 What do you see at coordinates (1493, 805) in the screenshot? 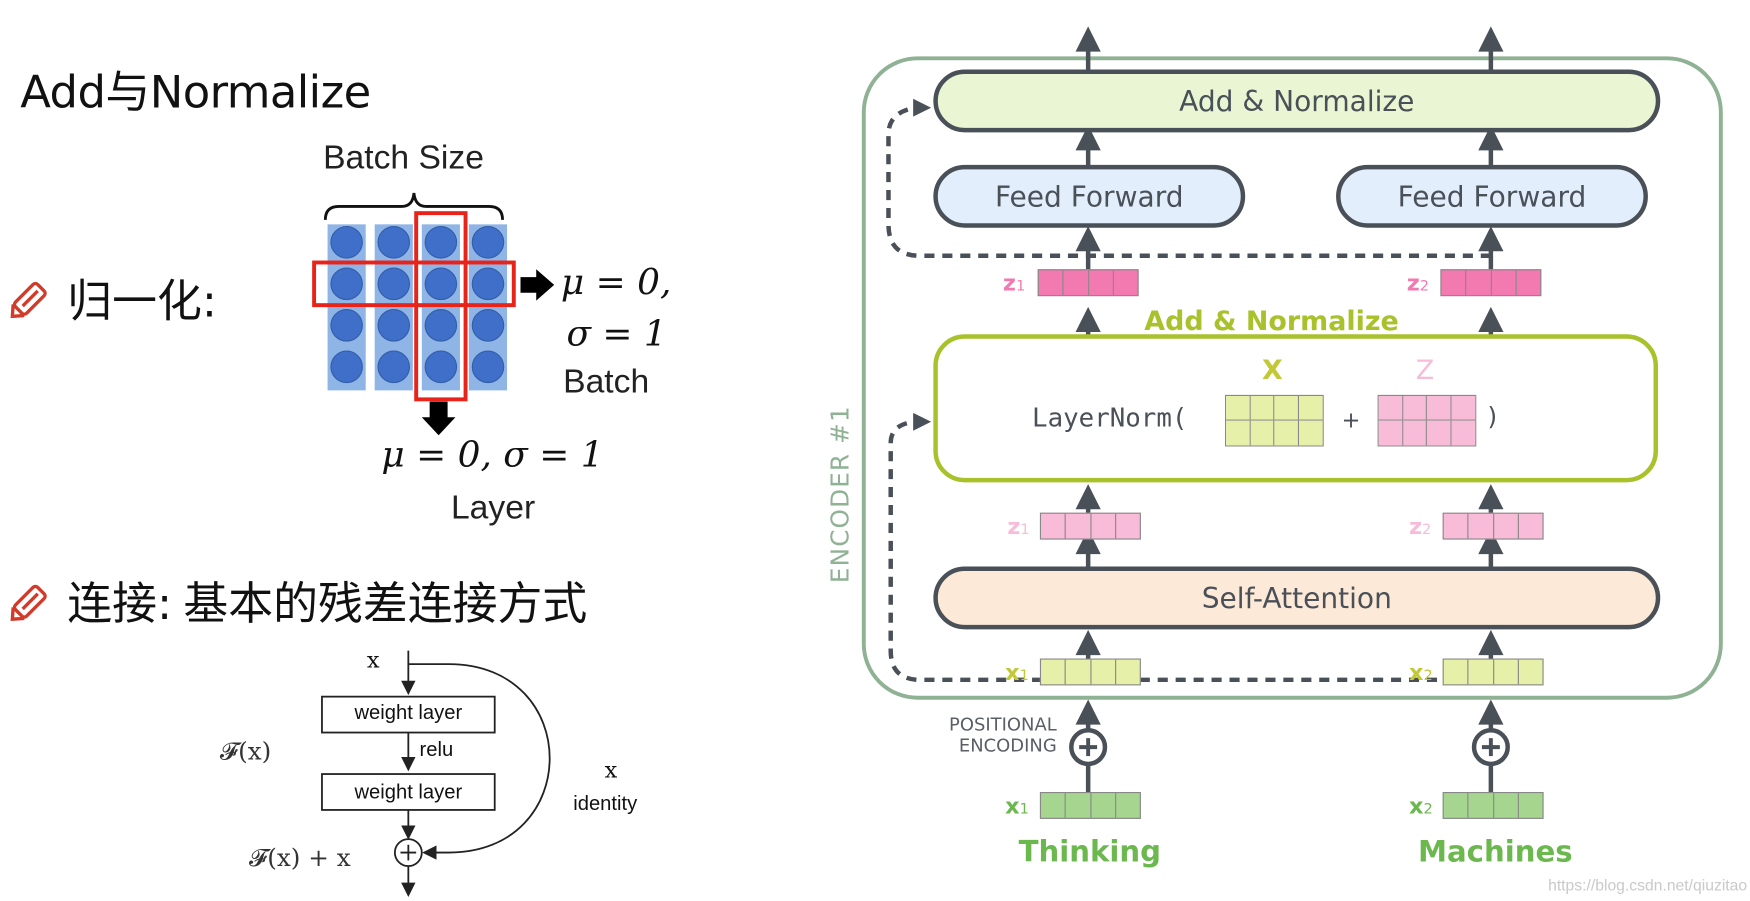
I see `x2-embedding-vector` at bounding box center [1493, 805].